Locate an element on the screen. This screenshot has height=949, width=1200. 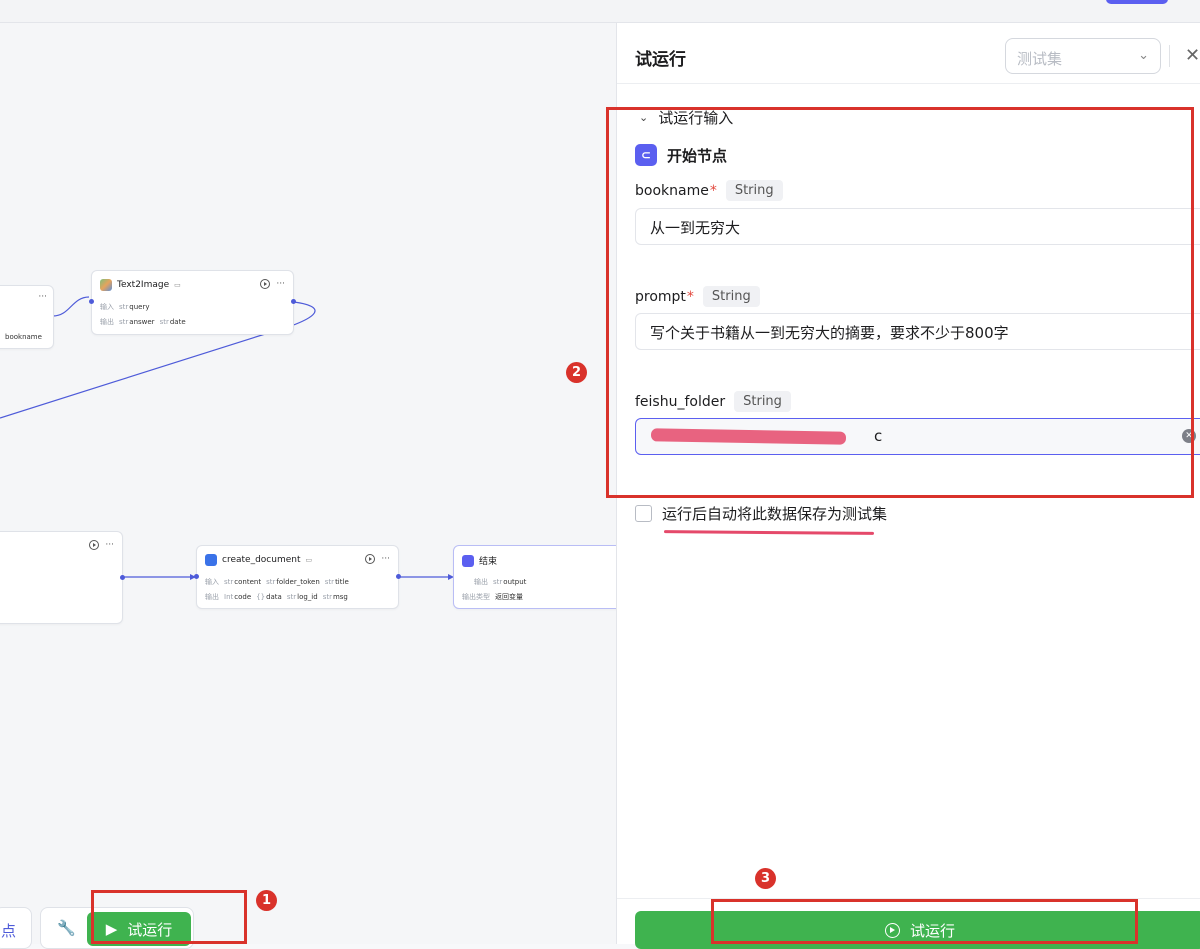
param: Intcode is located at coordinates (238, 597).